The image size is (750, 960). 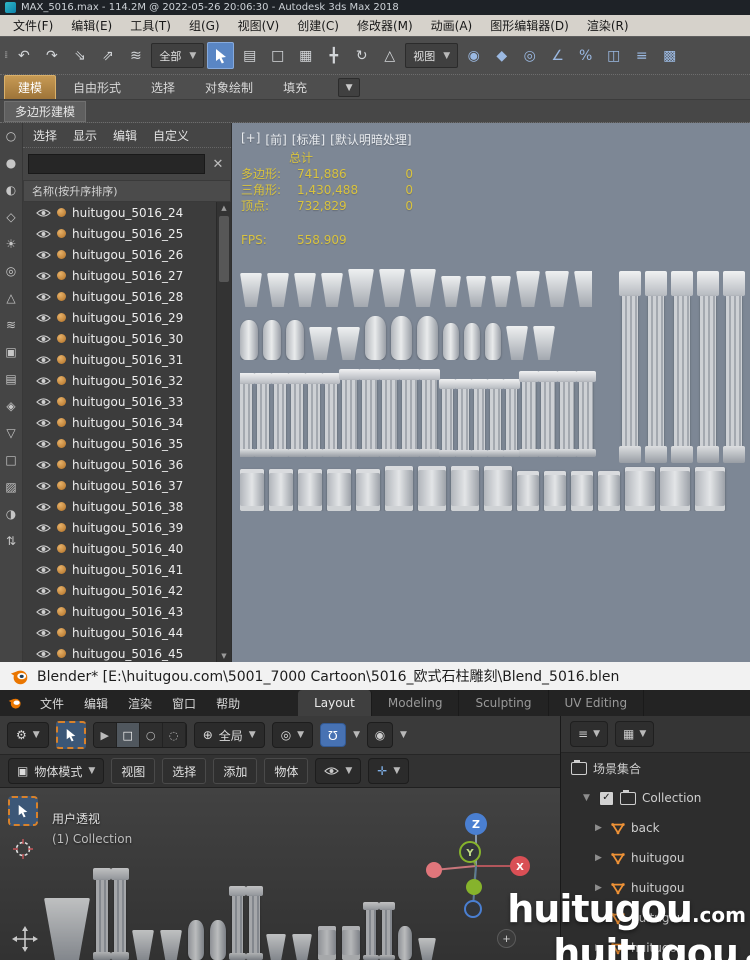 I want to click on render-setup-icon: ▩, so click(x=669, y=55).